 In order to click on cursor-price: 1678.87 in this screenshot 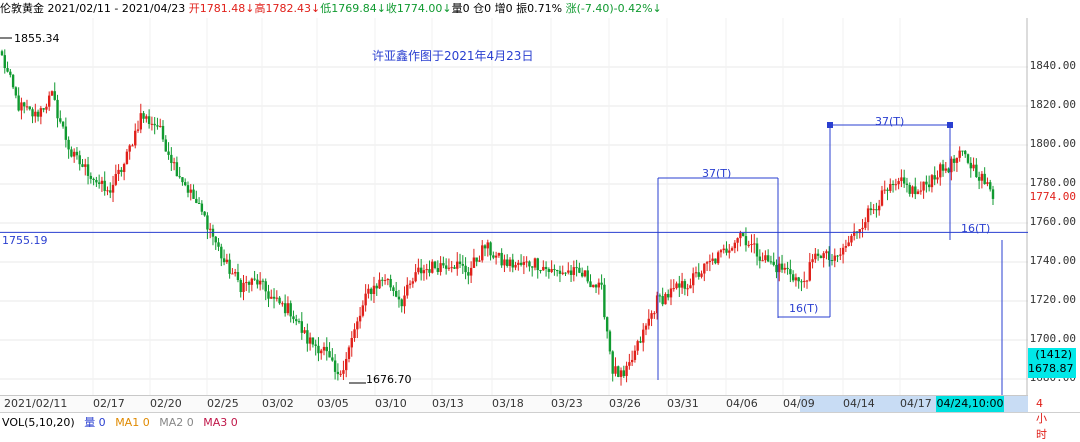, I will do `click(1051, 368)`.